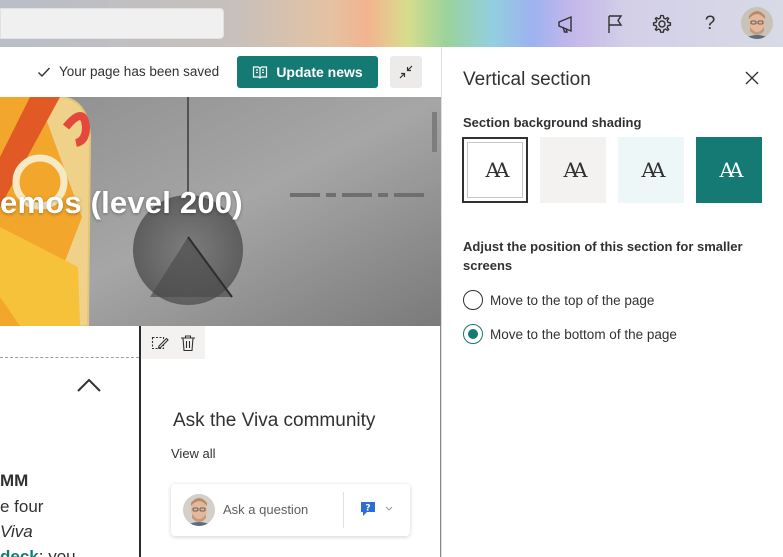 The width and height of the screenshot is (783, 557). I want to click on left-text-line4: deck: you, so click(38, 552).